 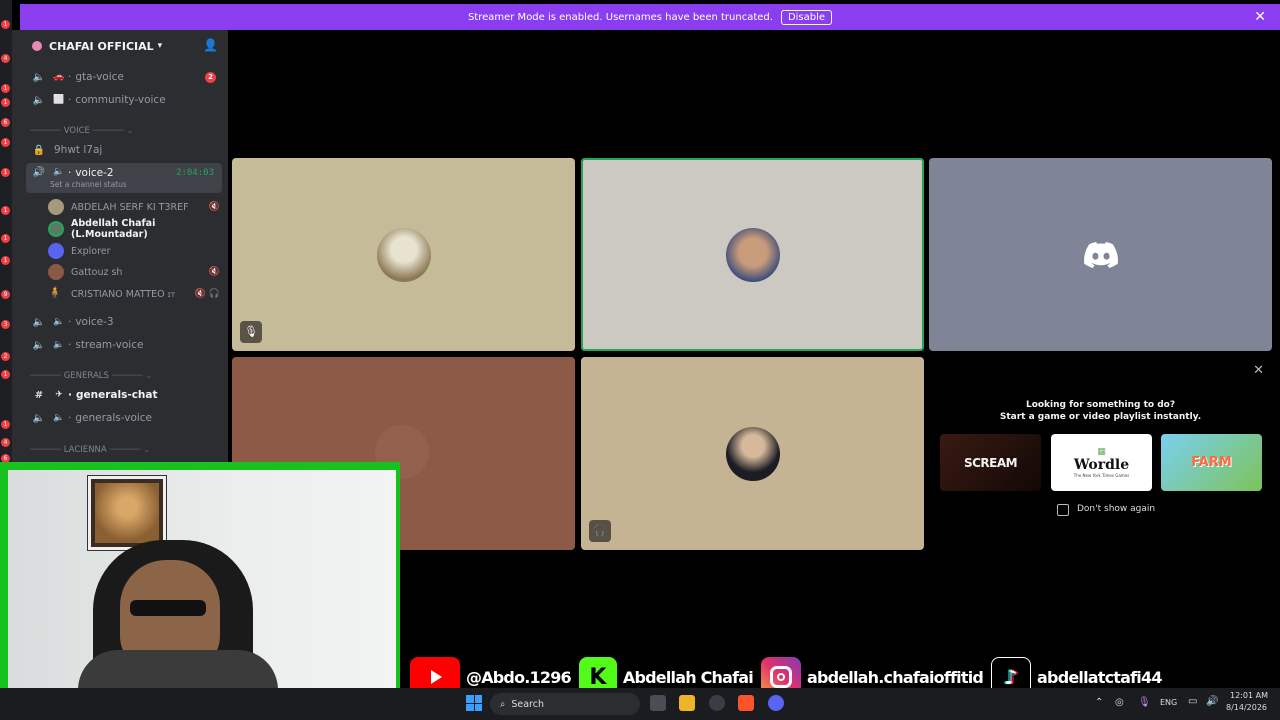 I want to click on game-title: FARM, so click(x=1211, y=462).